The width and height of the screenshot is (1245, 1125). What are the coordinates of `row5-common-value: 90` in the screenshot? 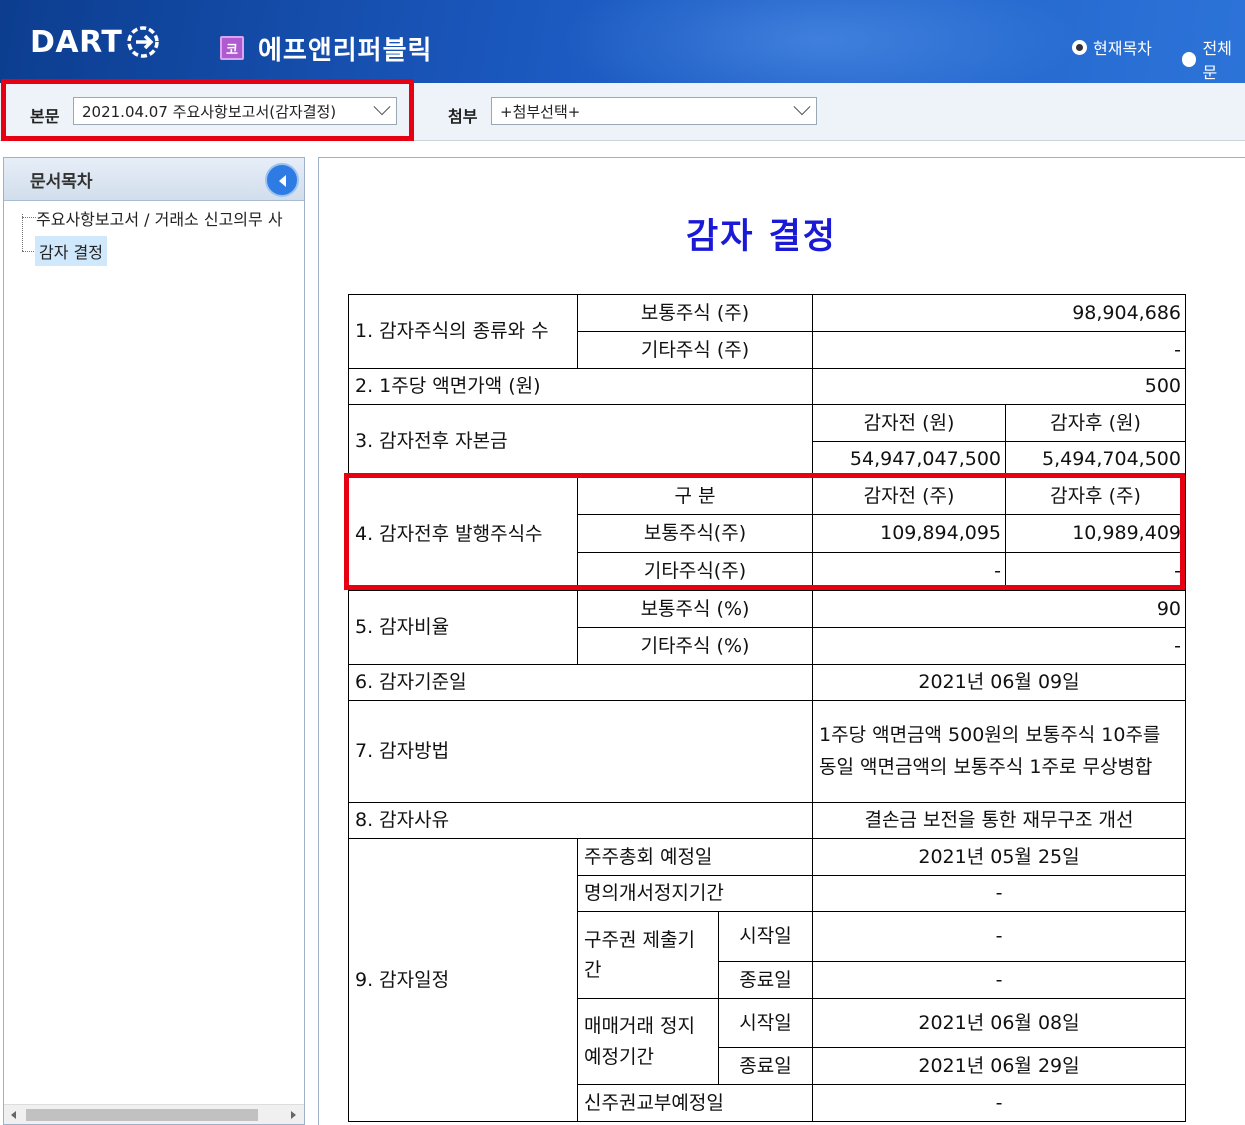 It's located at (999, 609).